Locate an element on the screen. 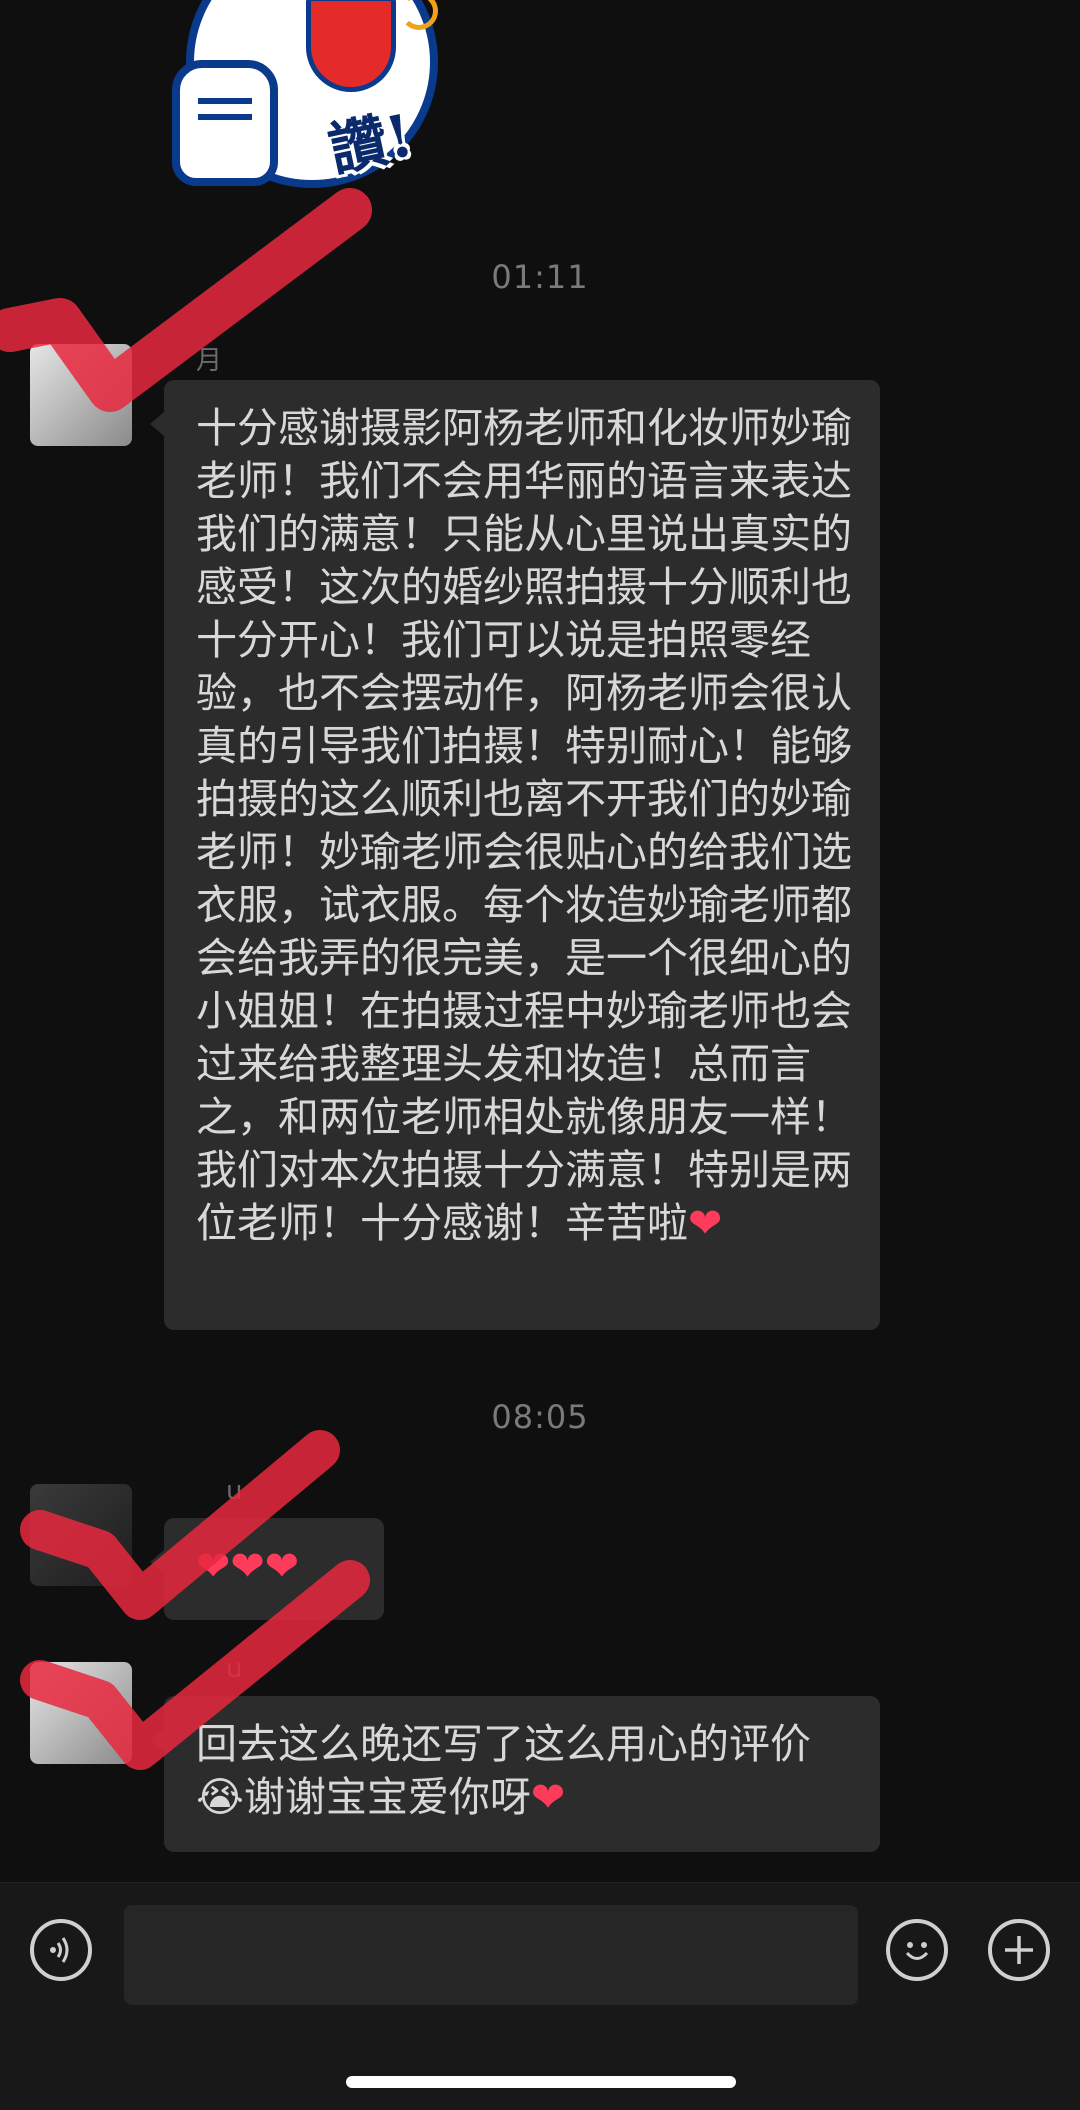  voice-wave-icon is located at coordinates (59, 1950).